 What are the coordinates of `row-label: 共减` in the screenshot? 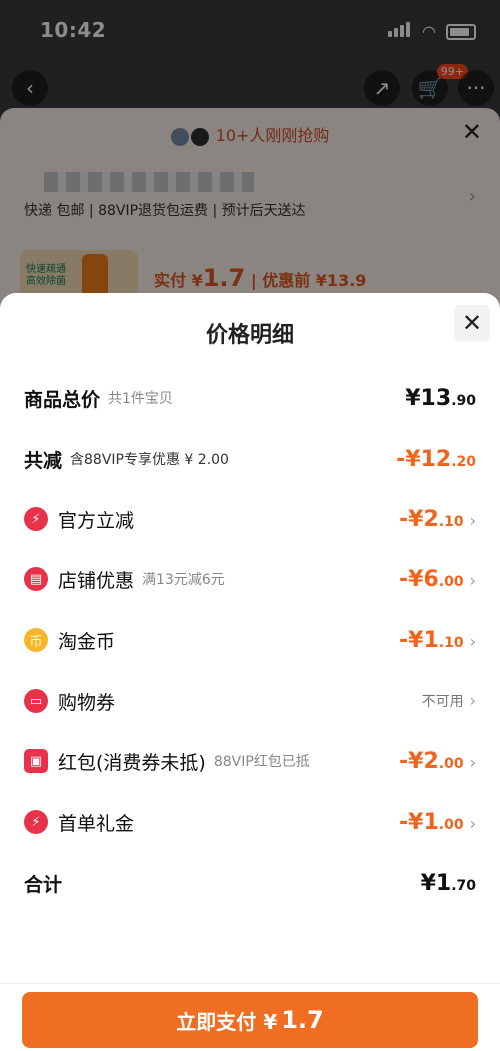 It's located at (43, 460).